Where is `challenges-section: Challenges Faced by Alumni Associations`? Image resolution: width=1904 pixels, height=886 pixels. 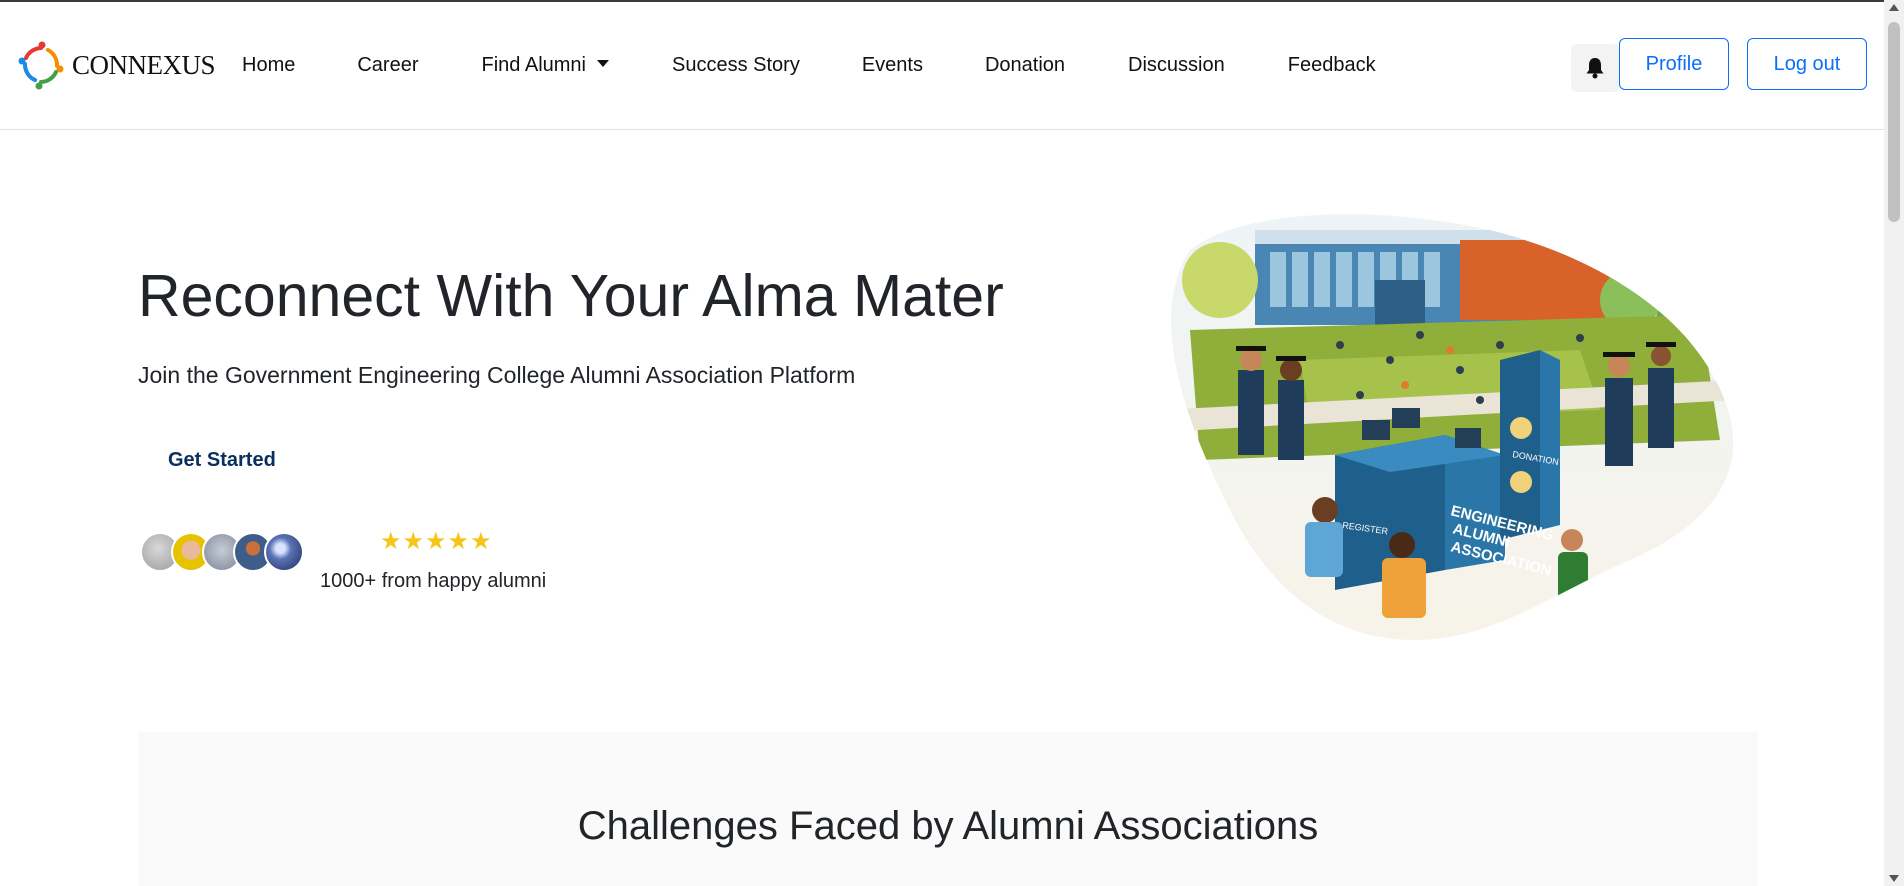 challenges-section: Challenges Faced by Alumni Associations is located at coordinates (948, 809).